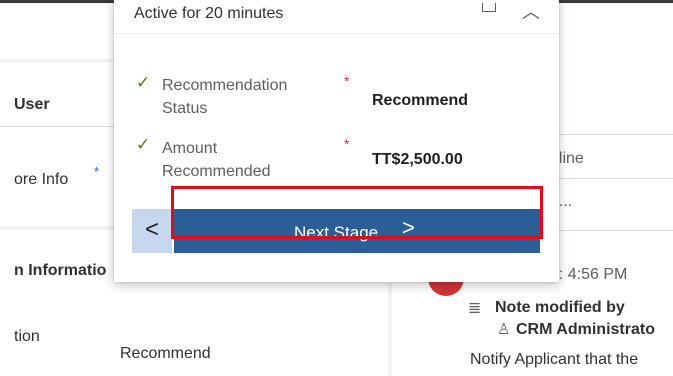 Image resolution: width=673 pixels, height=376 pixels. What do you see at coordinates (190, 148) in the screenshot?
I see `label-line: Amount` at bounding box center [190, 148].